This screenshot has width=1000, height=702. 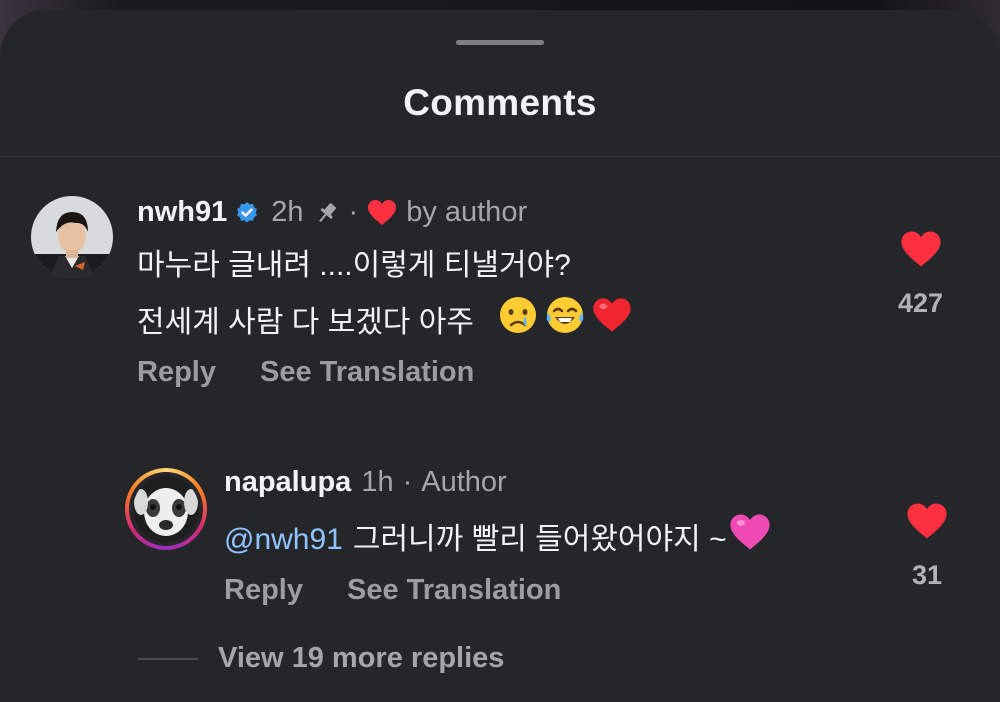 What do you see at coordinates (283, 539) in the screenshot?
I see `mention-link: @nwh91` at bounding box center [283, 539].